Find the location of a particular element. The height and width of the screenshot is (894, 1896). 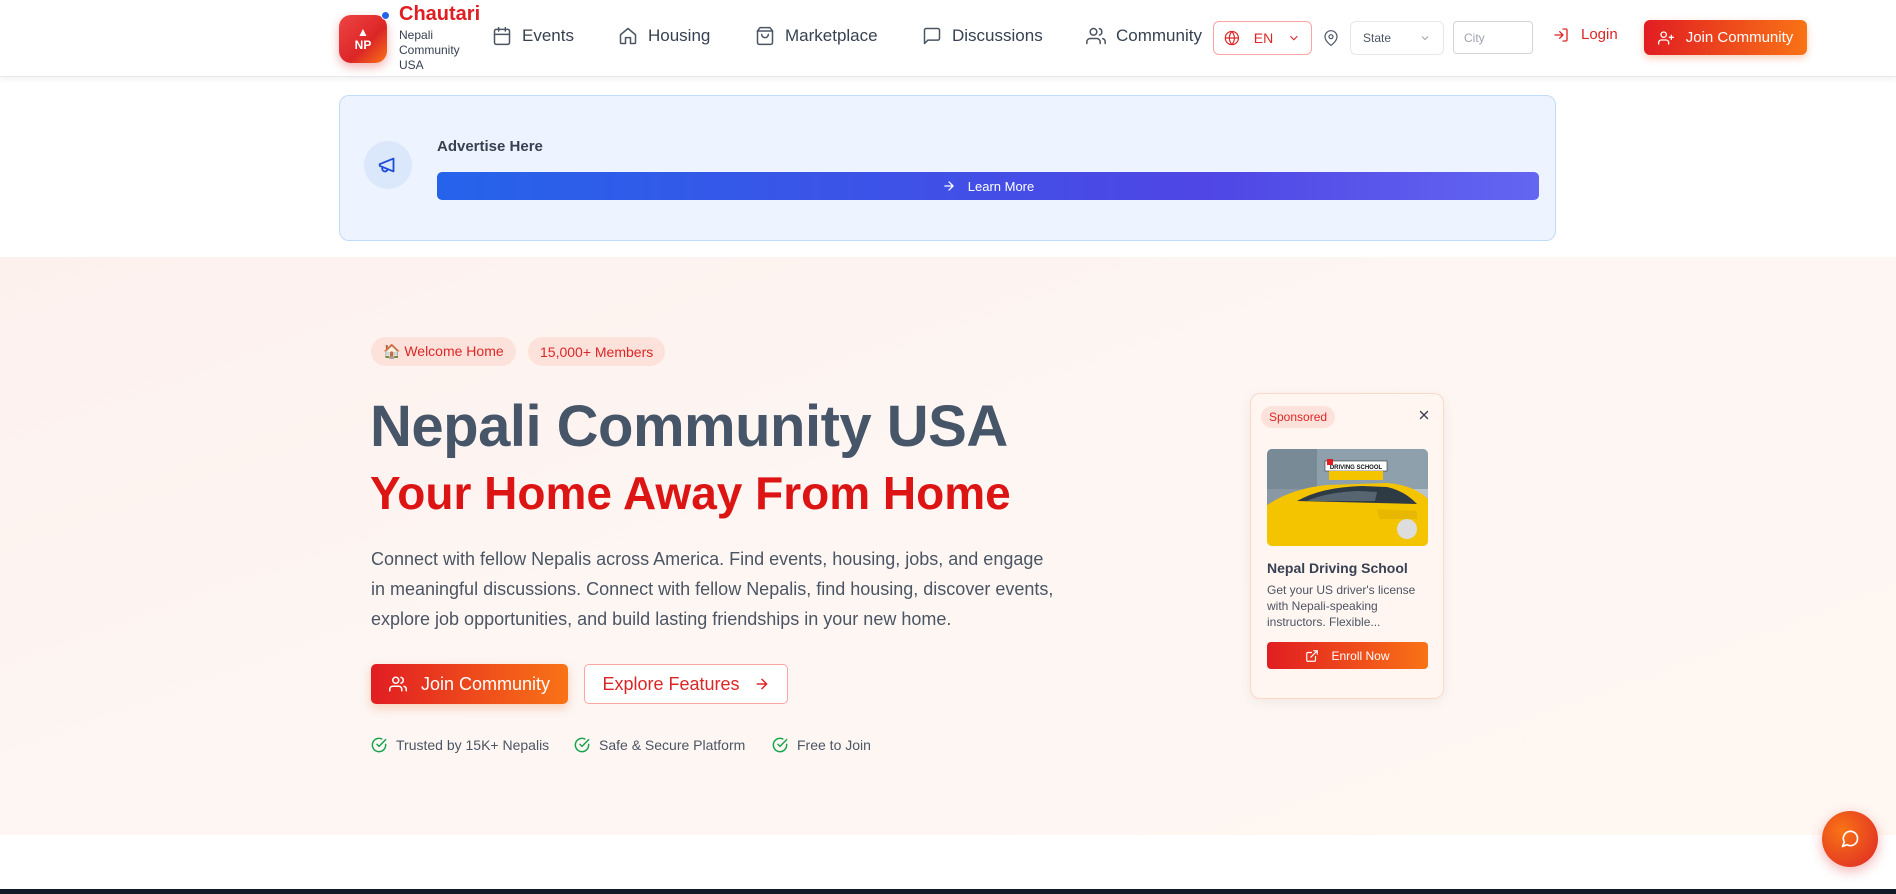

hero-join-button: Join Community is located at coordinates (469, 684).